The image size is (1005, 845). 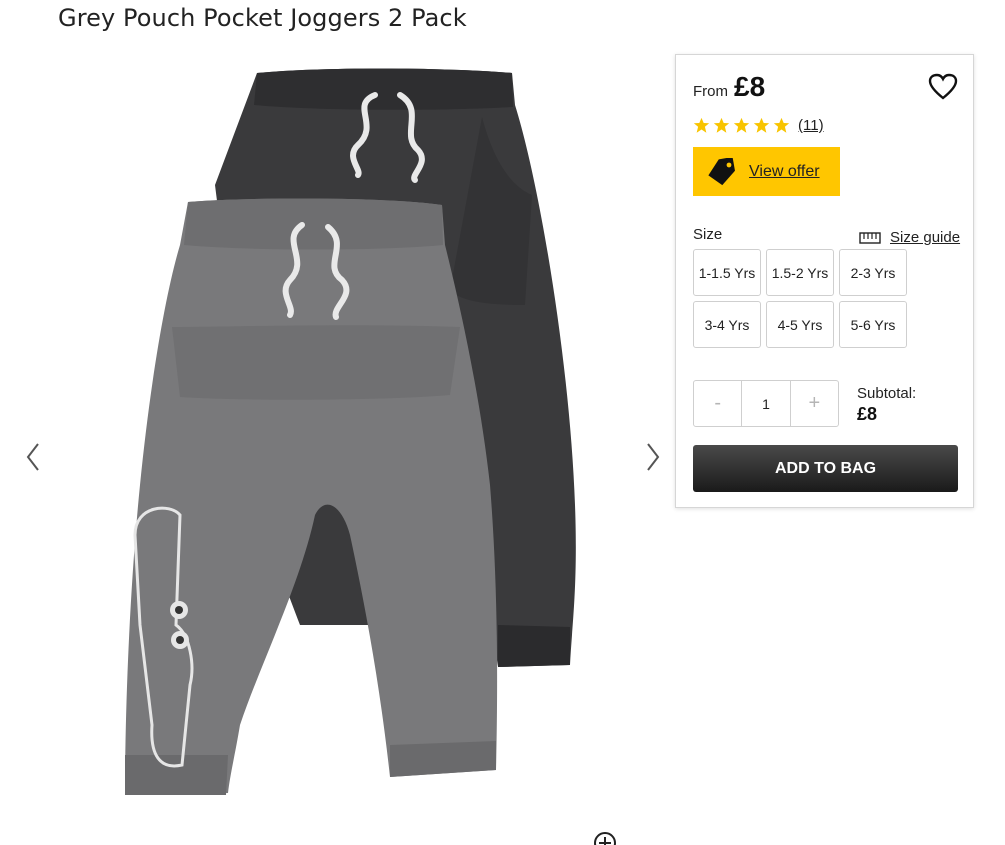 What do you see at coordinates (886, 405) in the screenshot?
I see `subtotal: Subtotal: £8` at bounding box center [886, 405].